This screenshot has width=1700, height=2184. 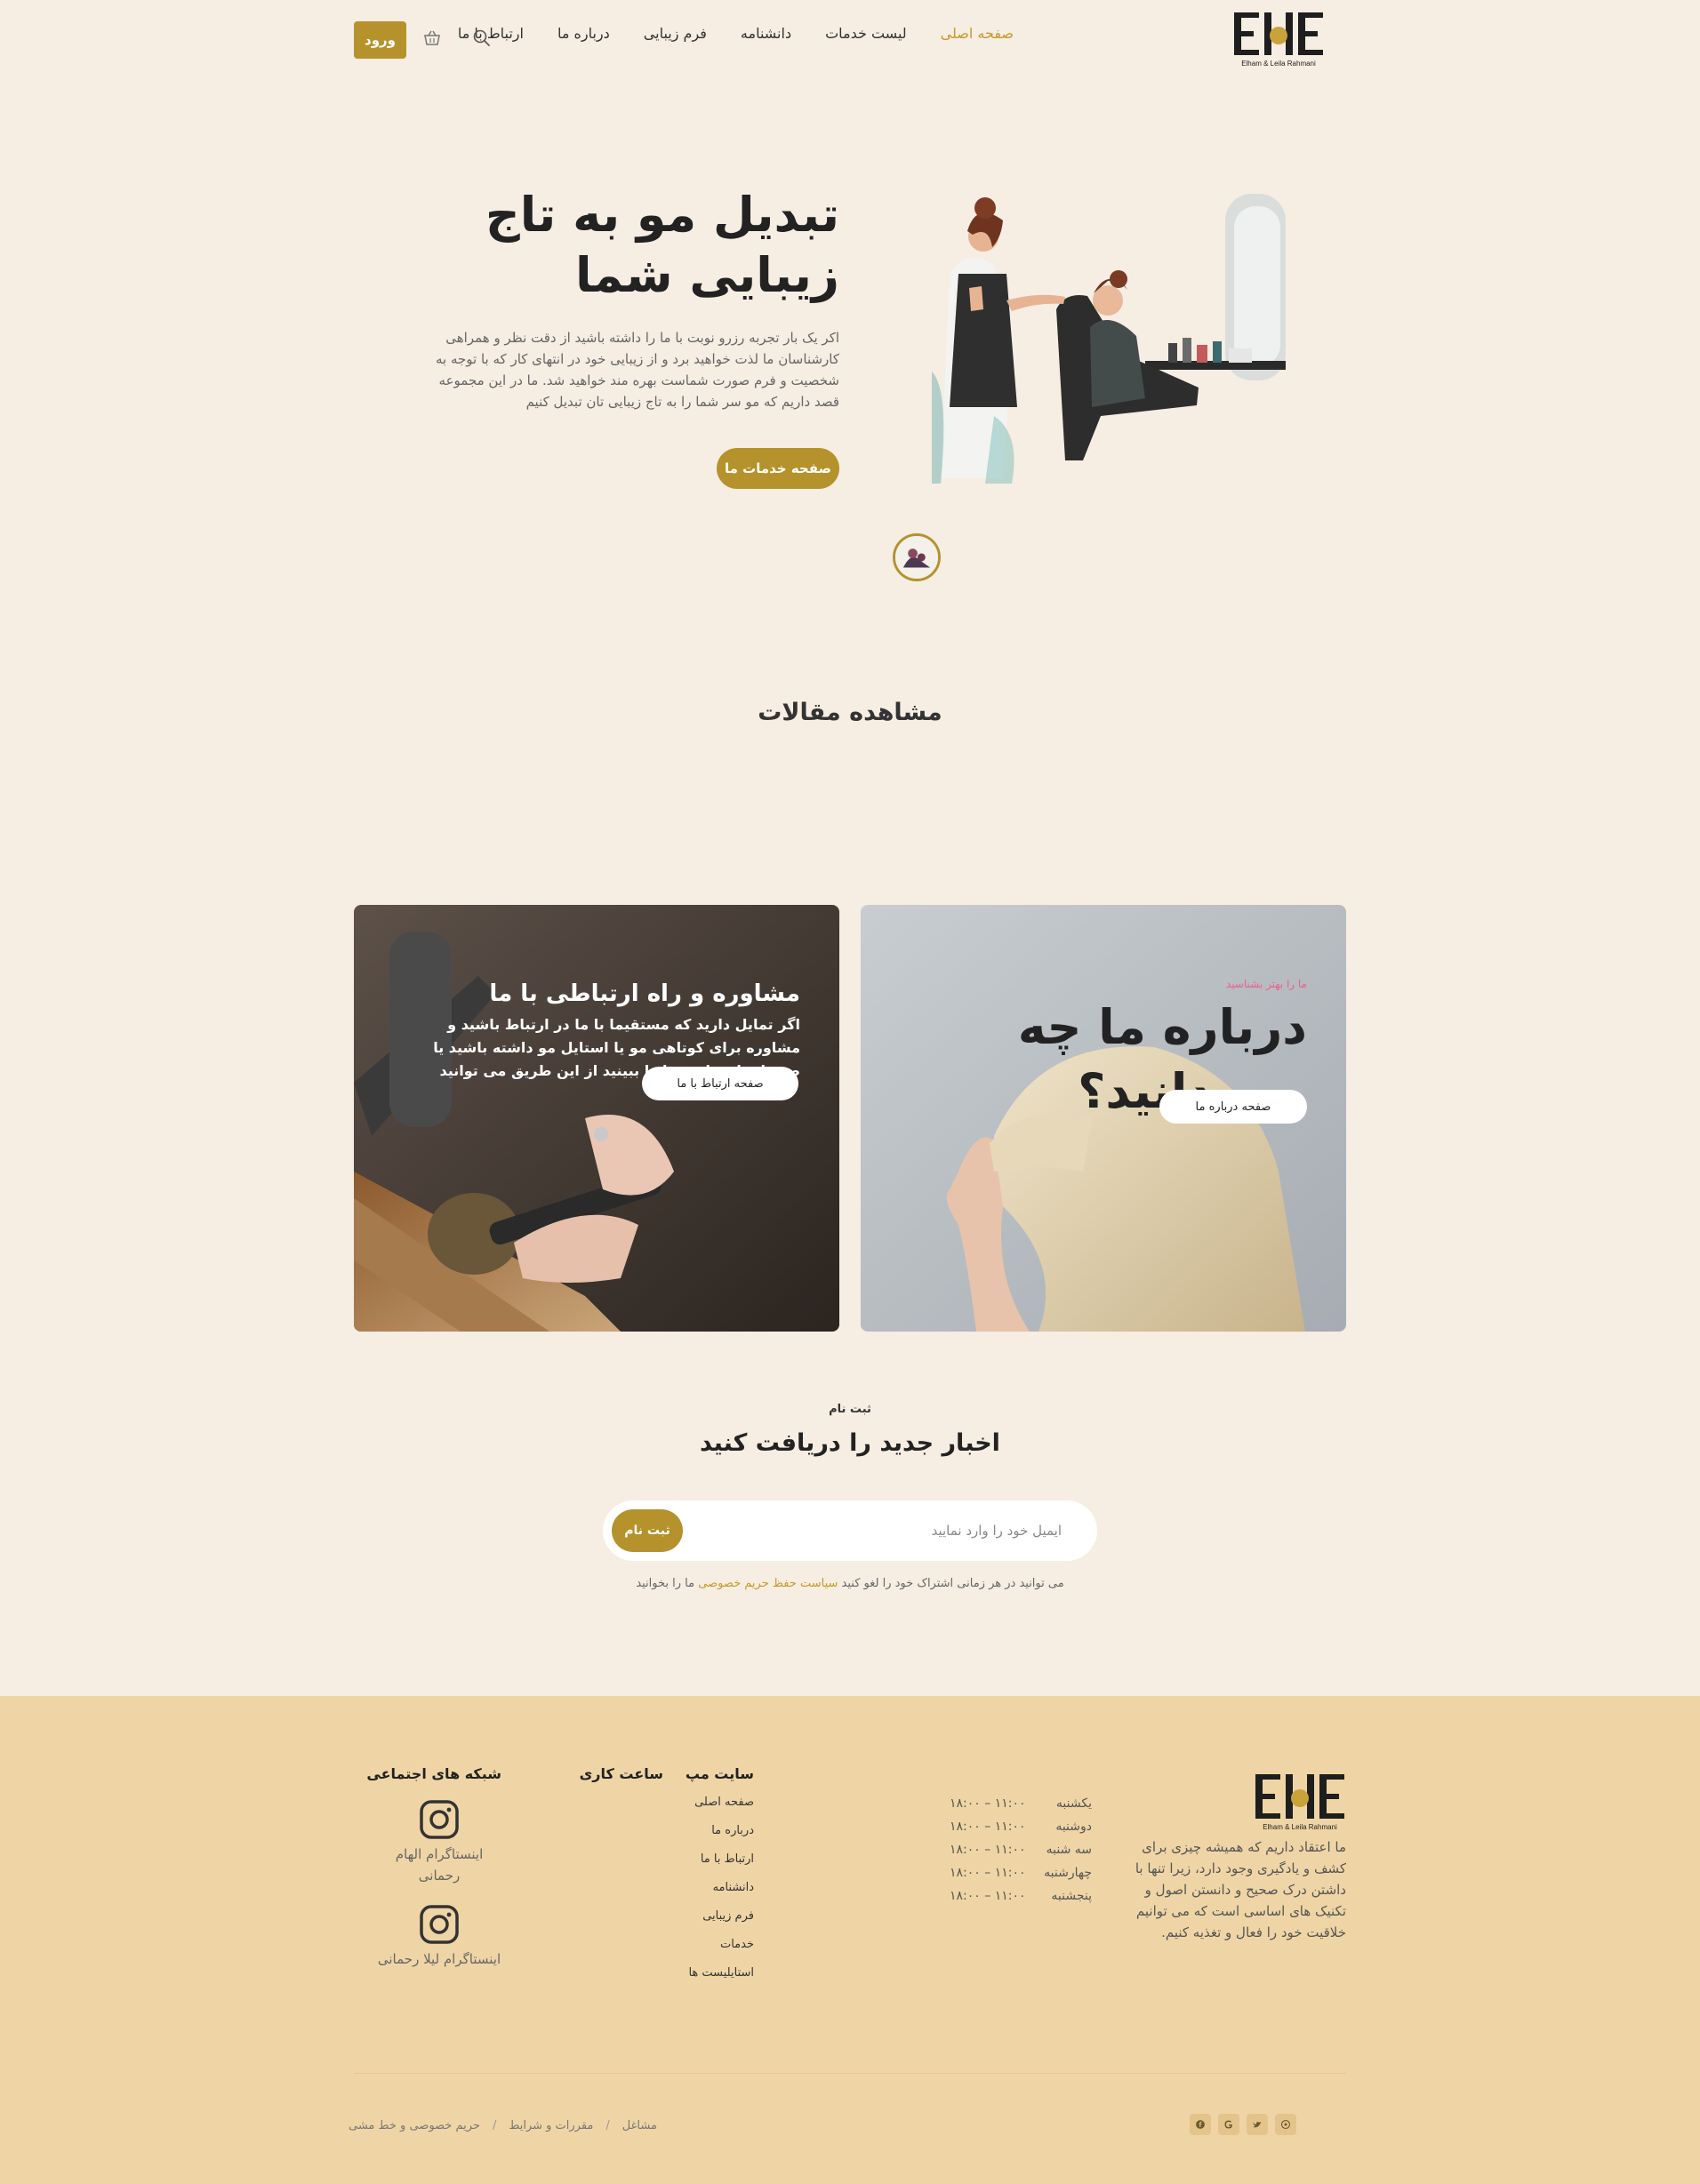 I want to click on basket-icon, so click(x=432, y=38).